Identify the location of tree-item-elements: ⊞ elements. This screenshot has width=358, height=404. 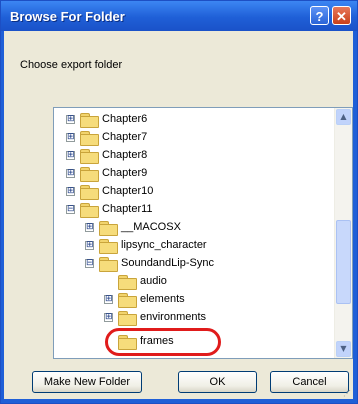
(144, 299).